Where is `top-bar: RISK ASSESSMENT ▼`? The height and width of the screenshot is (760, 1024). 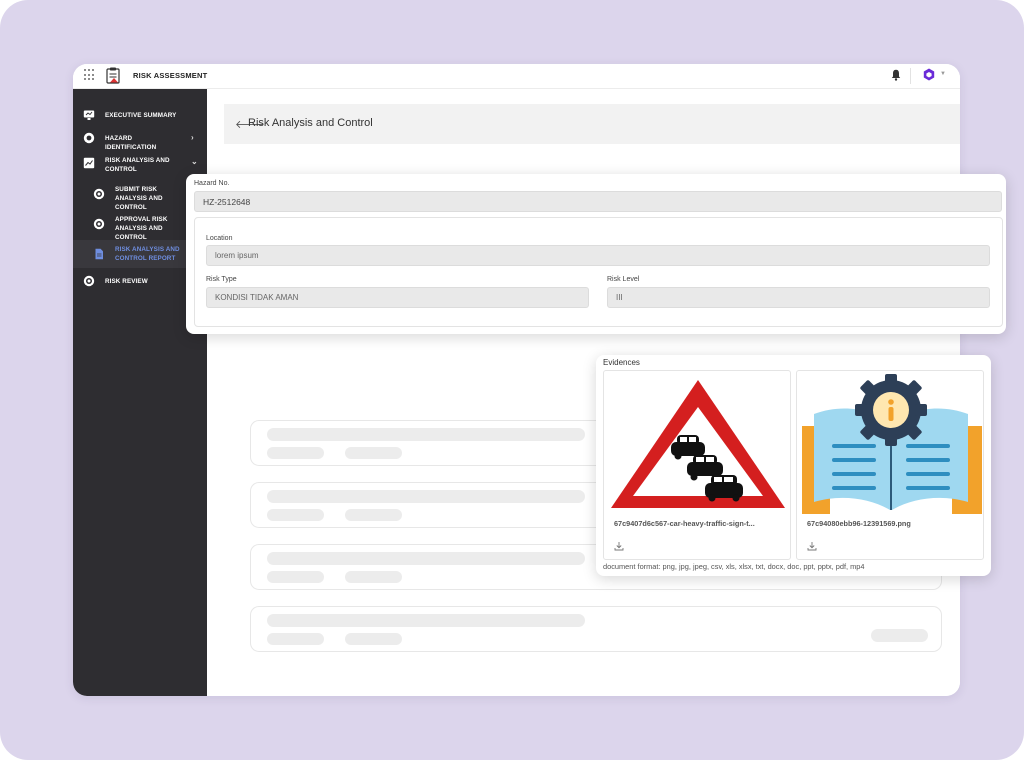 top-bar: RISK ASSESSMENT ▼ is located at coordinates (516, 76).